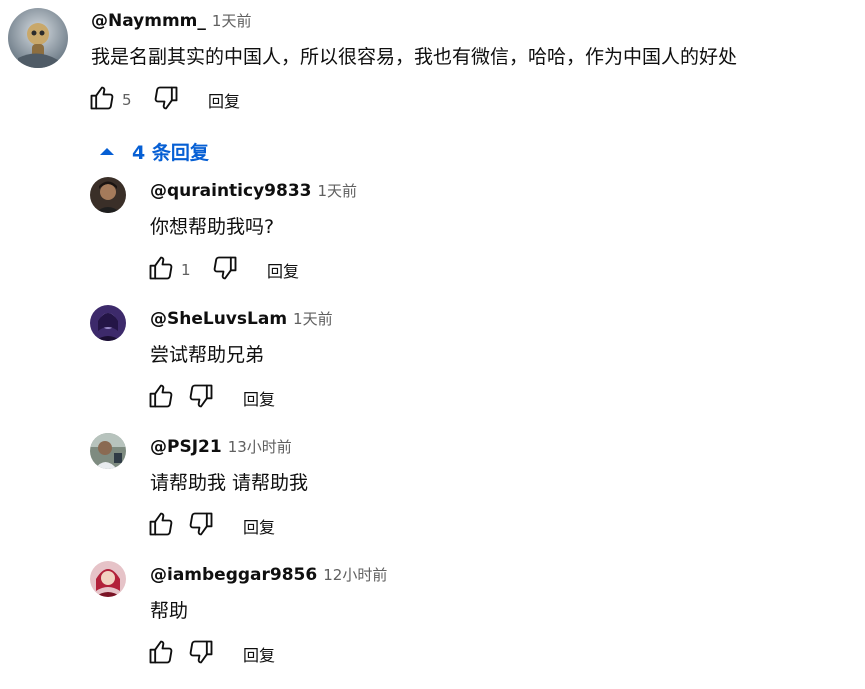 The height and width of the screenshot is (689, 865). I want to click on reply-author: @SheLuvsLam, so click(218, 319).